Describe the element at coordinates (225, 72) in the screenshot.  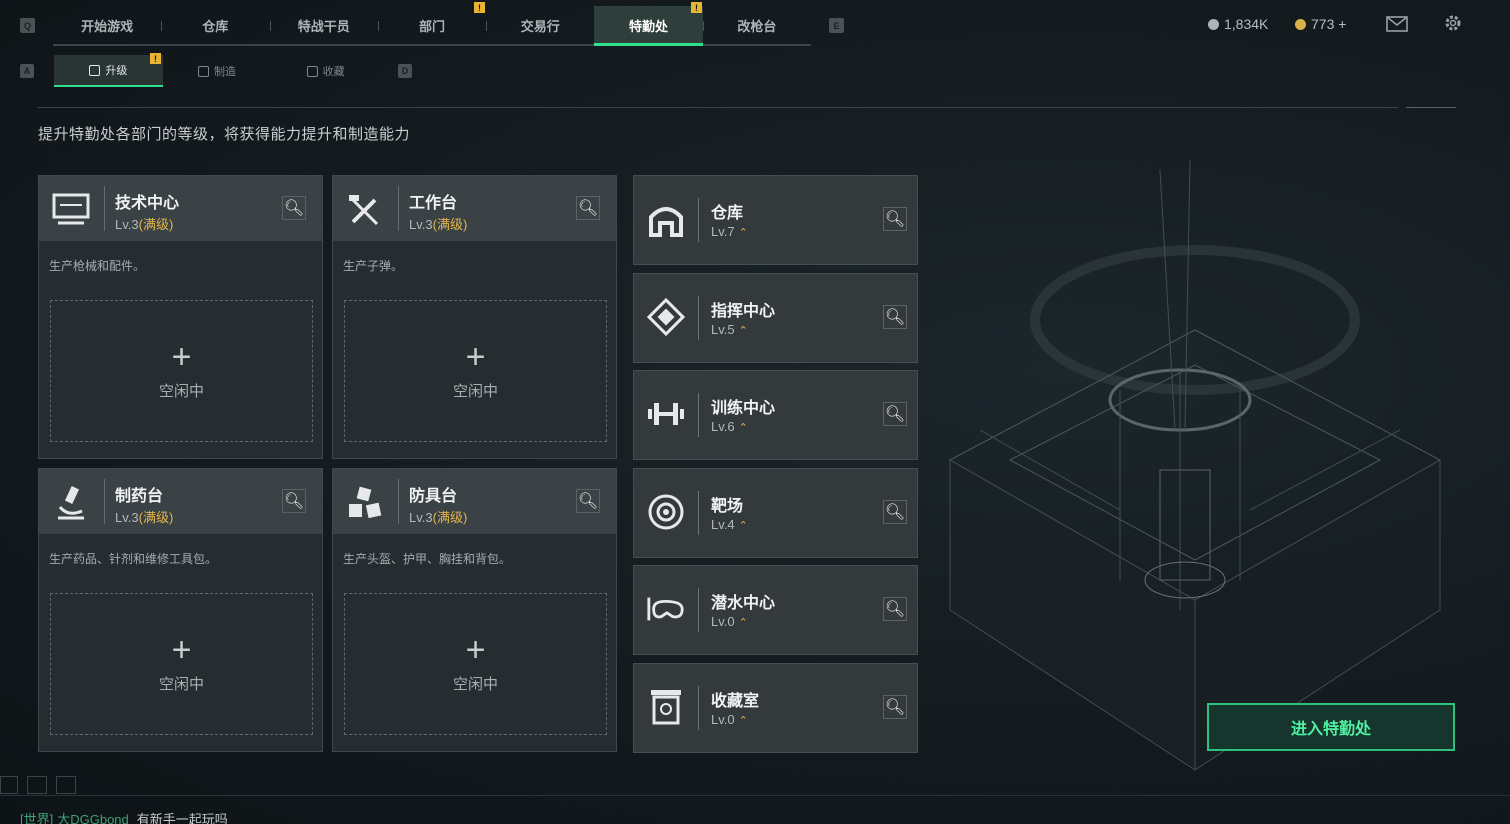
I see `subtab-label: 制造` at that location.